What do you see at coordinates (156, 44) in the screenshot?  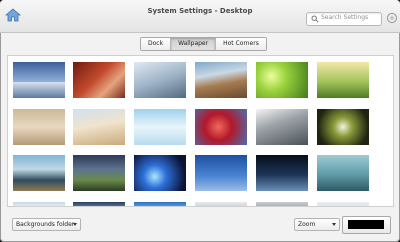 I see `tab-dock: Dock` at bounding box center [156, 44].